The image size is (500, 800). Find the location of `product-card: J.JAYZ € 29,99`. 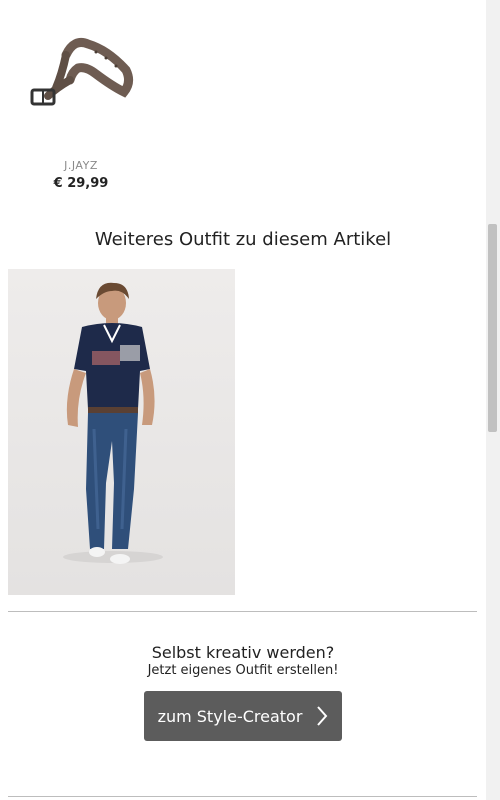

product-card: J.JAYZ € 29,99 is located at coordinates (81, 100).